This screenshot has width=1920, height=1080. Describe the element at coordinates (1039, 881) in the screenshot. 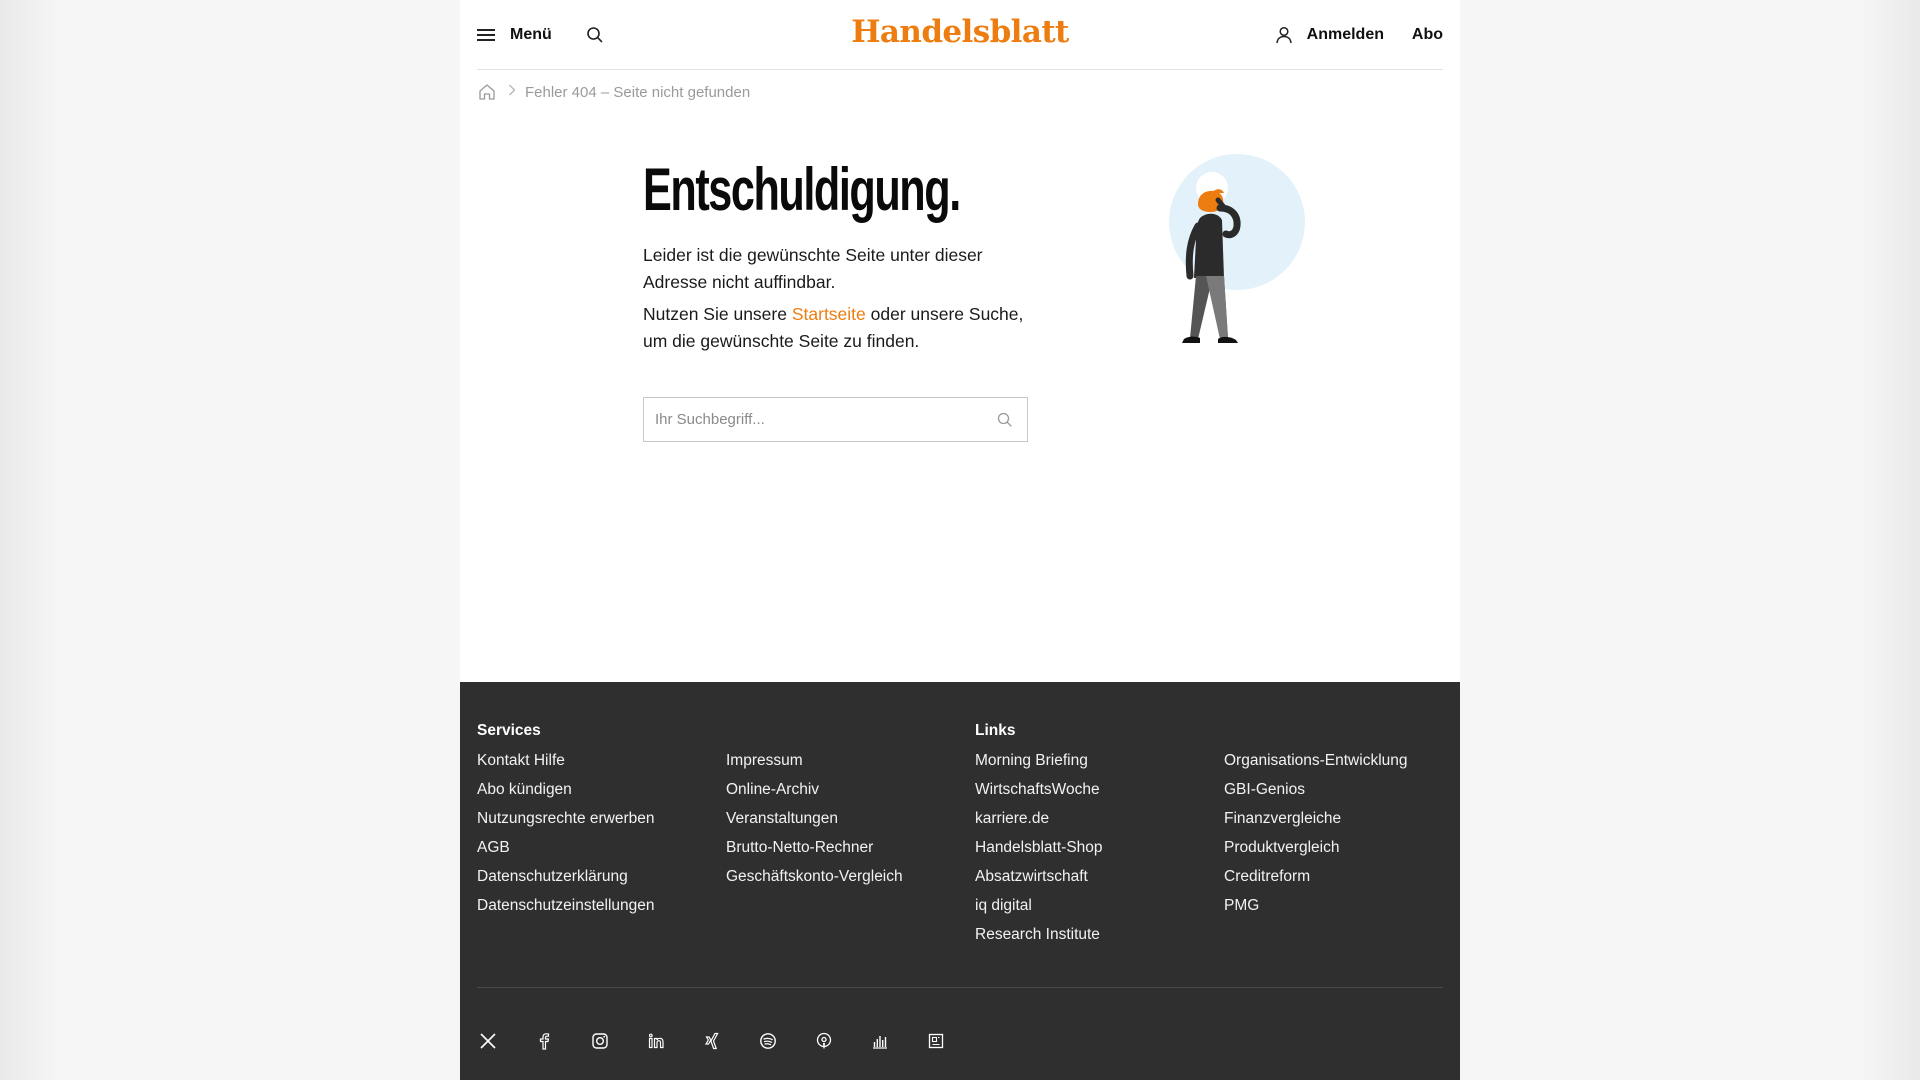

I see `footer-link: Absatzwirtschaft` at that location.